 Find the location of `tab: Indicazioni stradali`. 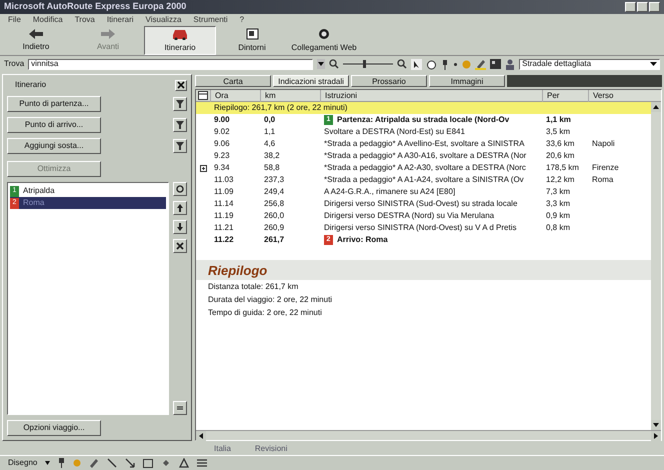

tab: Indicazioni stradali is located at coordinates (311, 81).